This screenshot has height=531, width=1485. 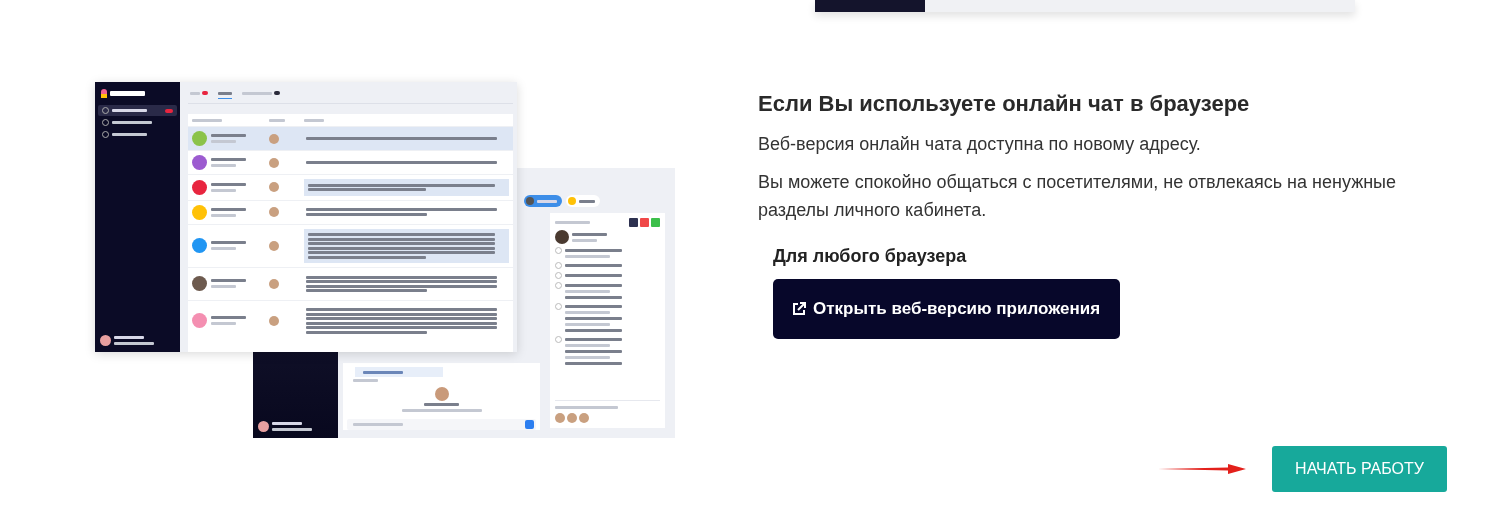 I want to click on paragraph: Веб-версия онлайн чата доступна по новому адресу., so click(x=980, y=144).